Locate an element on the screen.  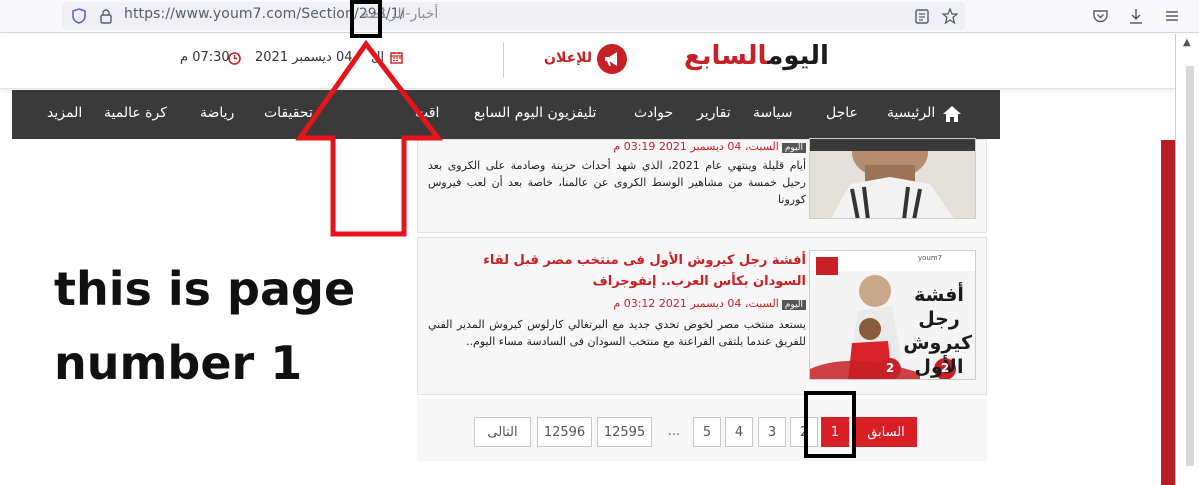
up-arrow-icon is located at coordinates (369, 138).